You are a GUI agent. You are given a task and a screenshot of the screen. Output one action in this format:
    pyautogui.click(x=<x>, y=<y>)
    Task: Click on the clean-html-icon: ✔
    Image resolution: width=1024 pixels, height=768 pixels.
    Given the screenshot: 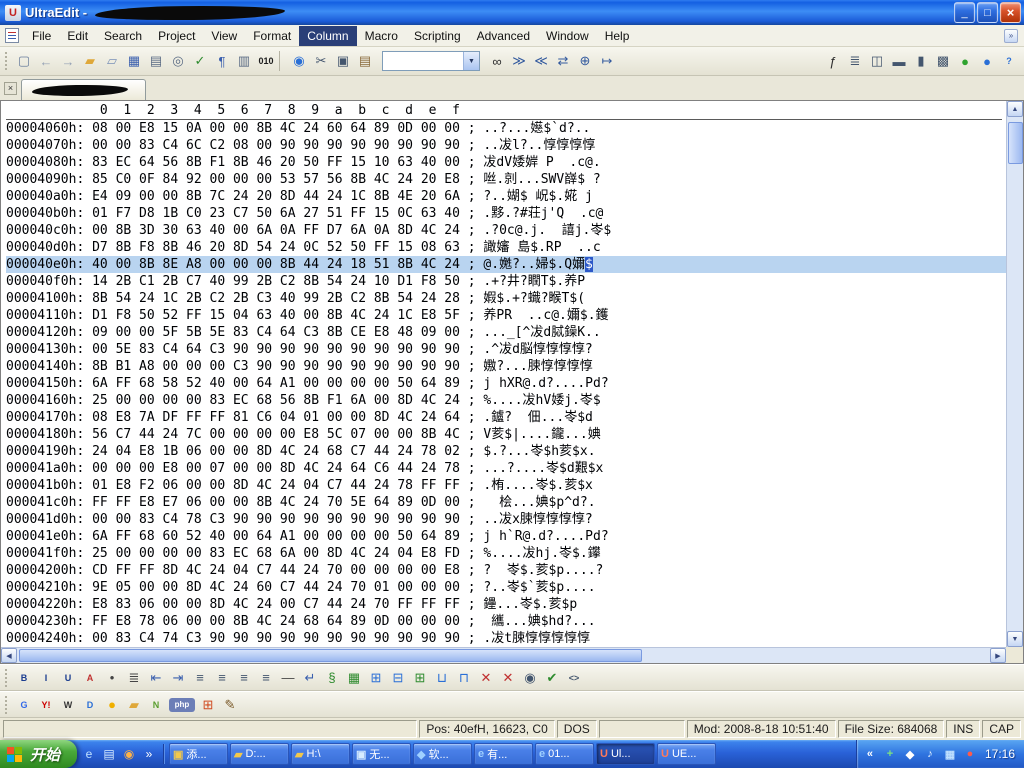 What is the action you would take?
    pyautogui.click(x=552, y=677)
    